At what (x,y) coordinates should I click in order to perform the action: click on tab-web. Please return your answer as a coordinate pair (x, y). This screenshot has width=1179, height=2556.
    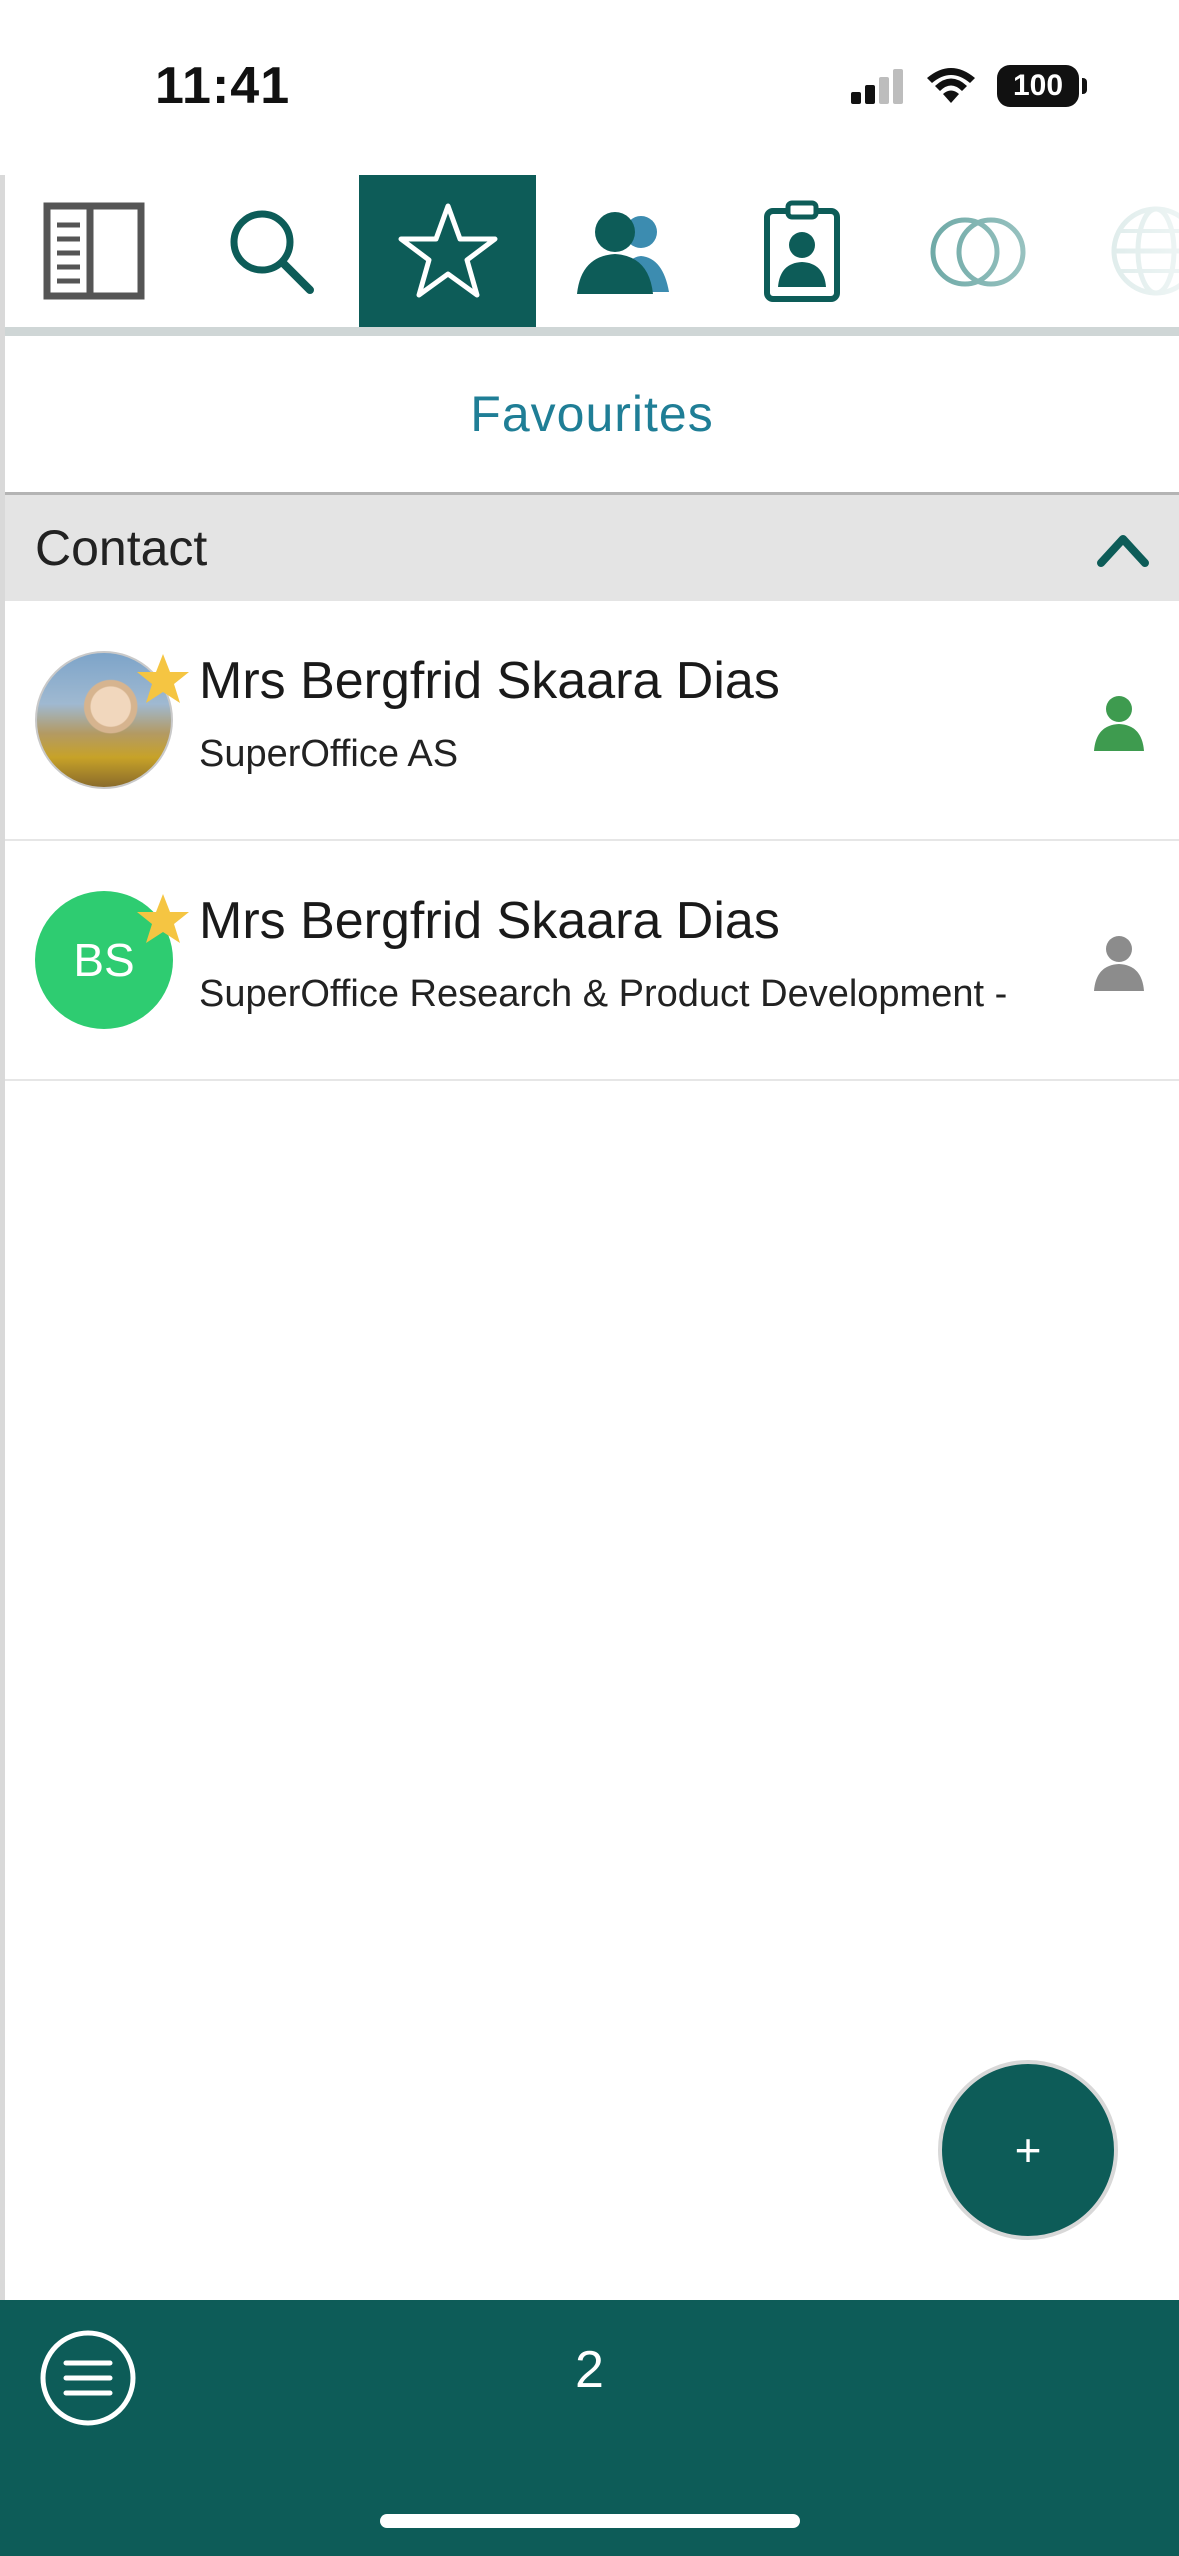
    Looking at the image, I should click on (1123, 251).